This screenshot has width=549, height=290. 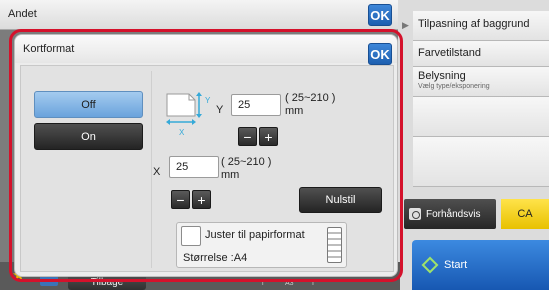 I want to click on ca-button: CA, so click(x=525, y=214).